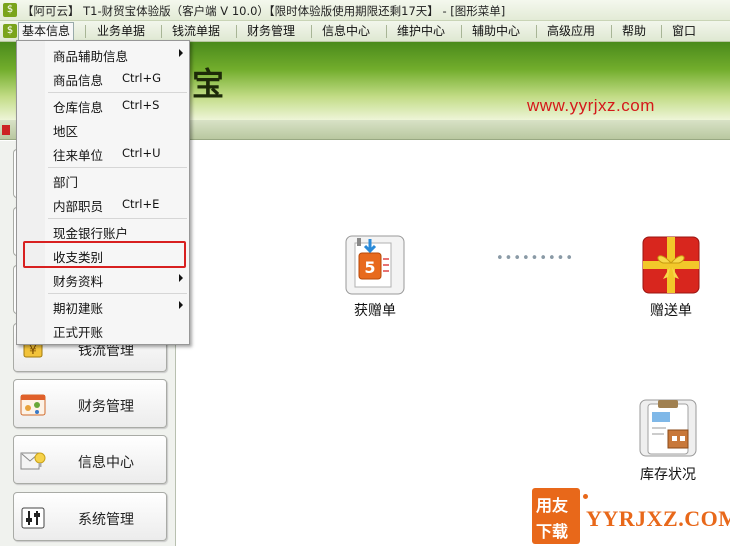 The image size is (730, 546). Describe the element at coordinates (78, 332) in the screenshot. I see `menu-item-label: 正式开账` at that location.